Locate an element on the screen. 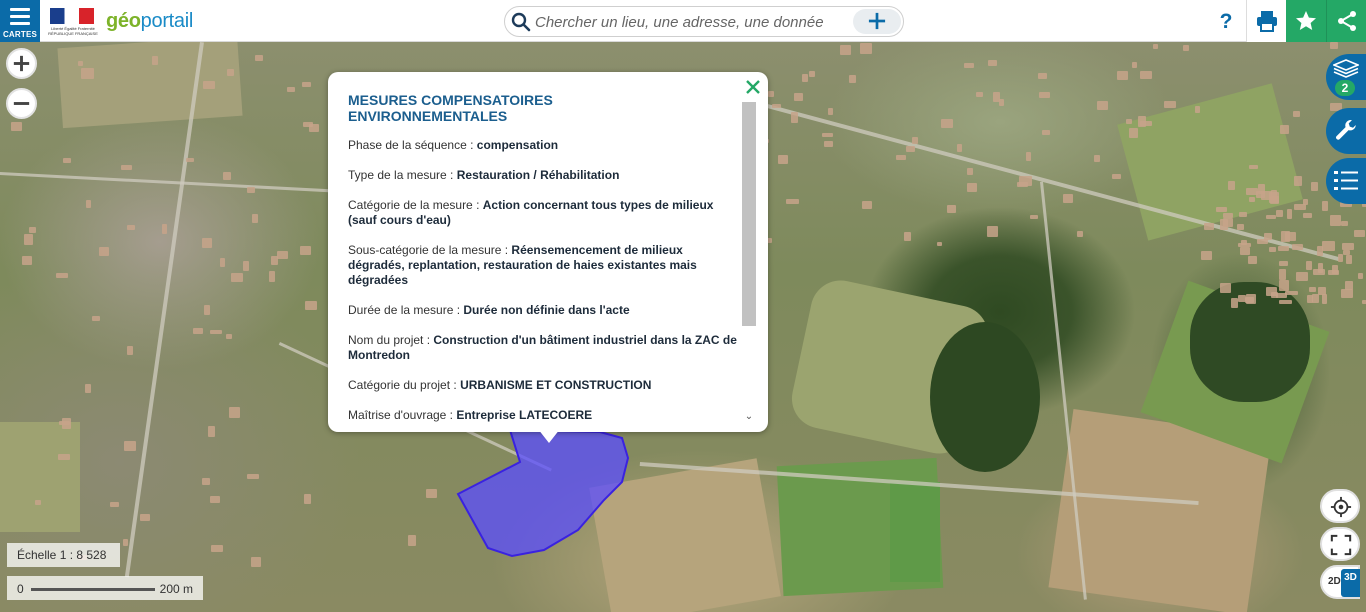  search-bar is located at coordinates (704, 21).